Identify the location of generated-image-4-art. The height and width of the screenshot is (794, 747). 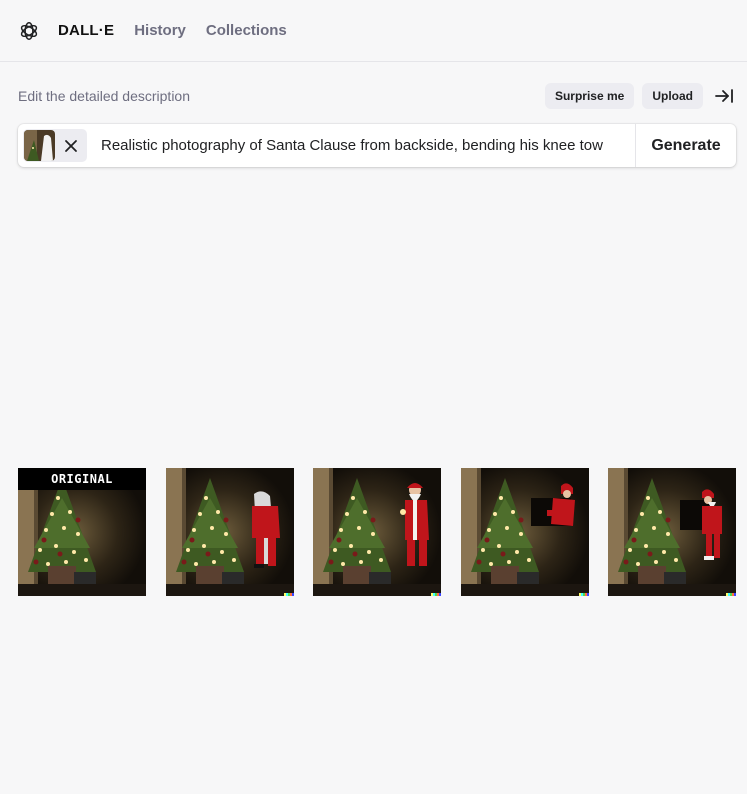
(672, 532).